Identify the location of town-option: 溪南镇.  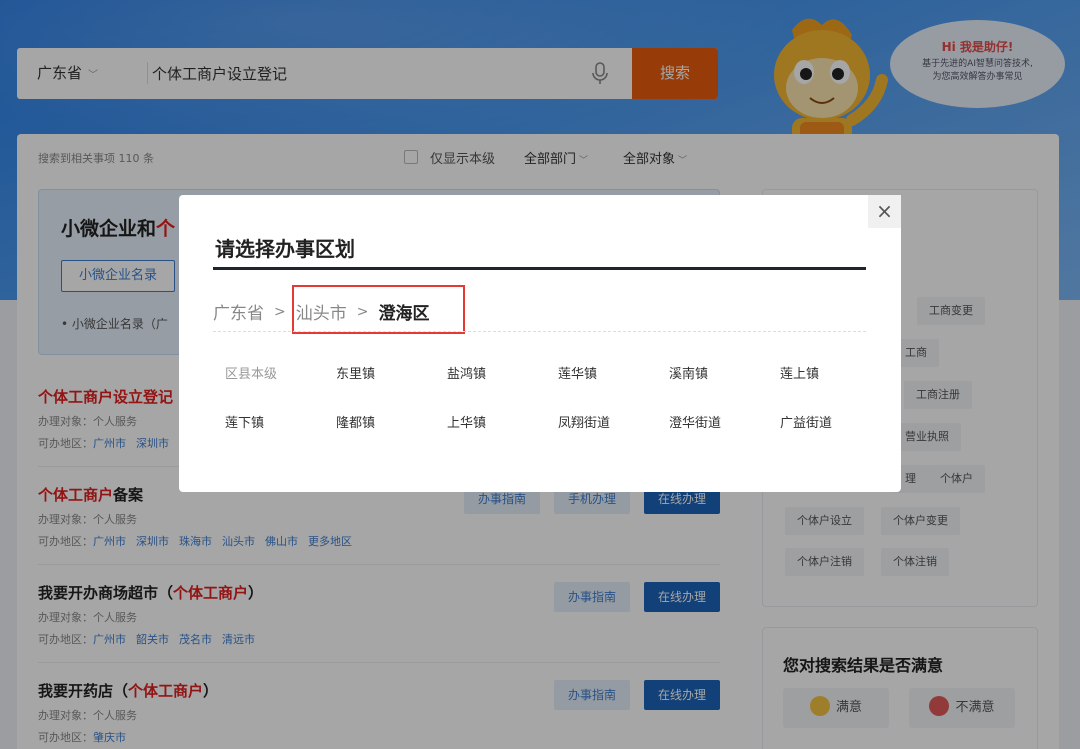
(724, 372).